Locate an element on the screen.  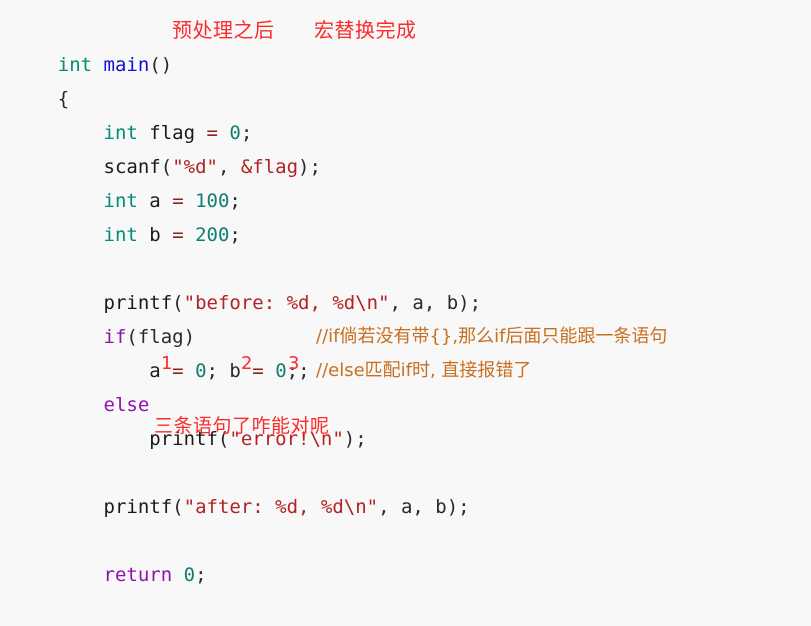
code-line-9: if(flag) is located at coordinates (104, 317).